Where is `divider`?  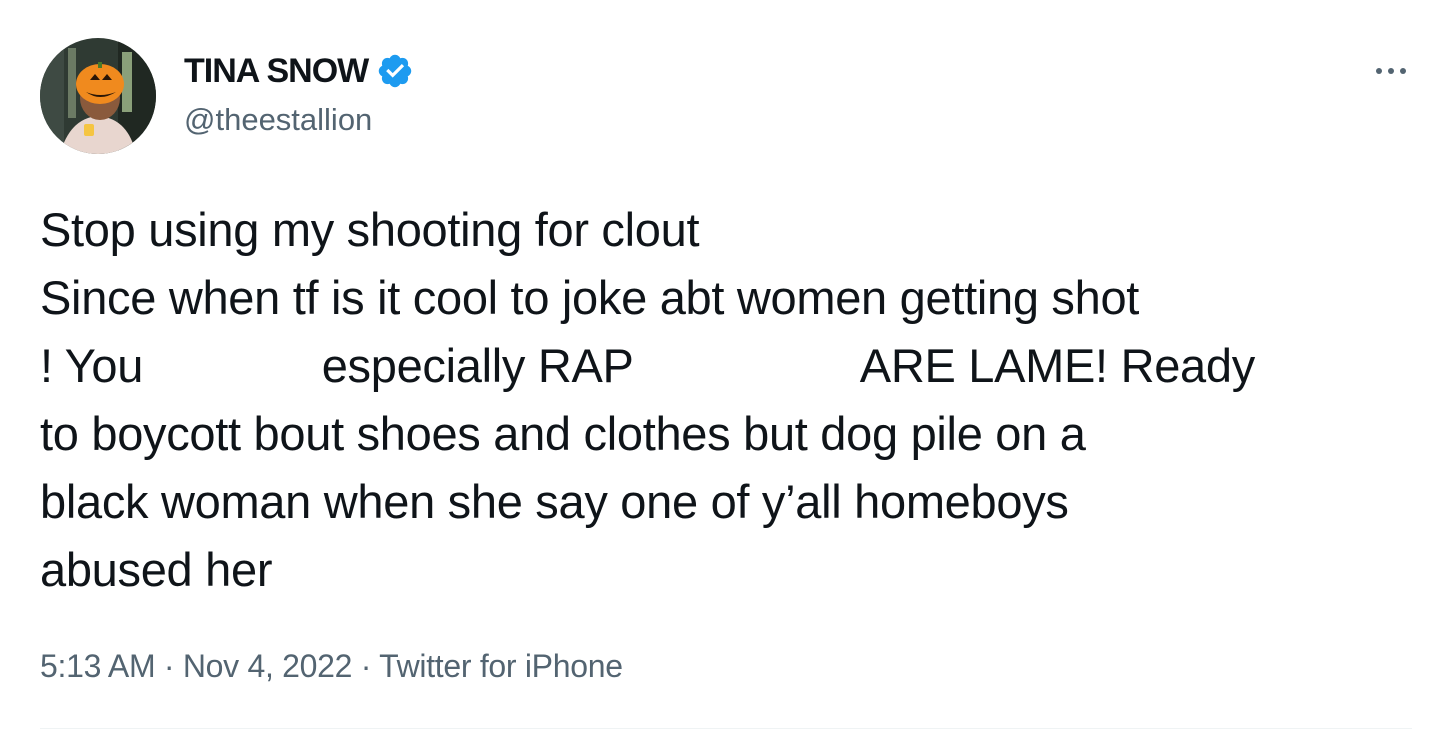 divider is located at coordinates (726, 728).